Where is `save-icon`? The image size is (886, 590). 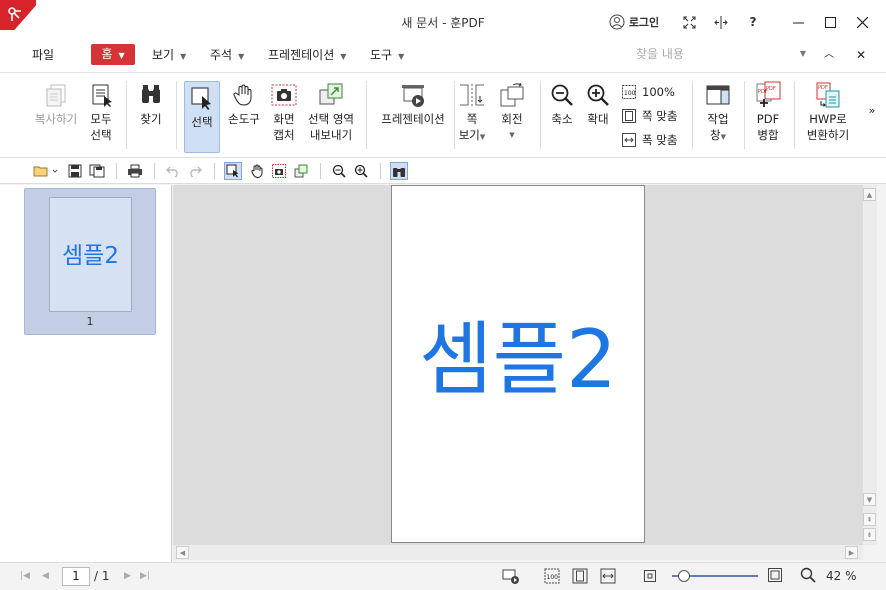
save-icon is located at coordinates (75, 171).